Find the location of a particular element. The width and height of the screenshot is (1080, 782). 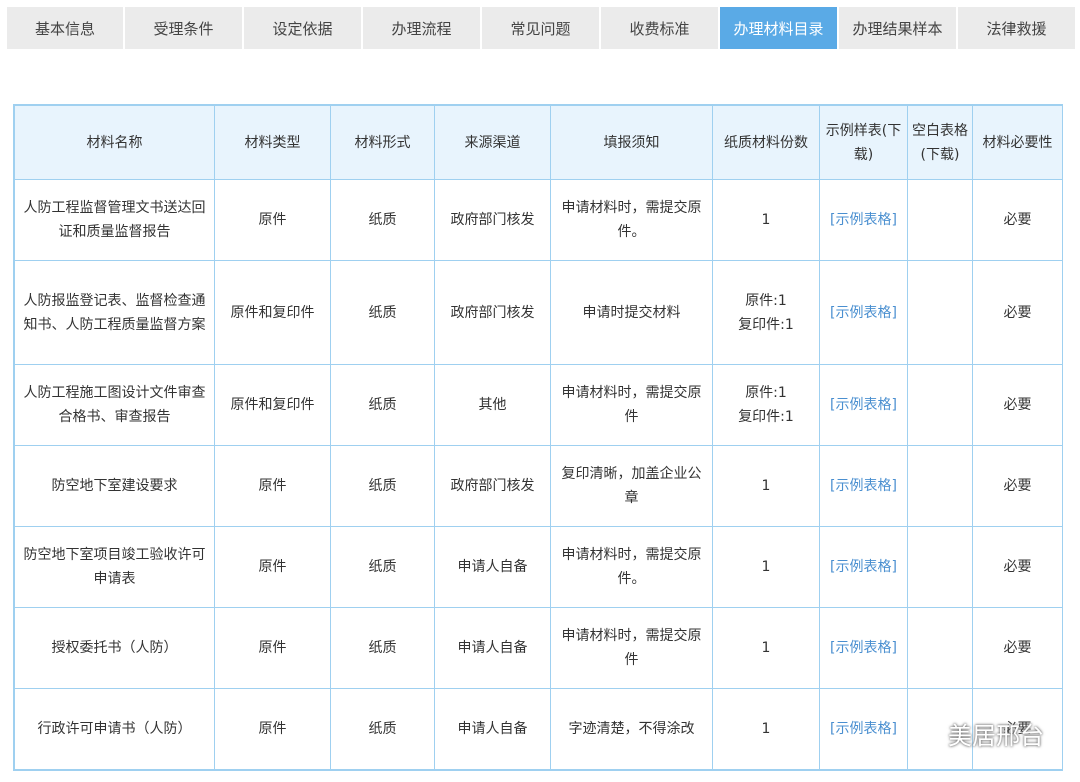

cell-copies: 原件:1 复印件:1 is located at coordinates (766, 312).